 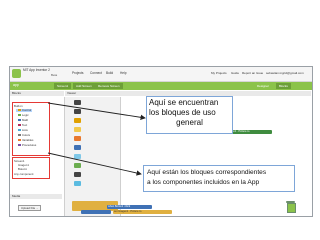 What do you see at coordinates (78, 73) in the screenshot?
I see `menu-projects: Projects` at bounding box center [78, 73].